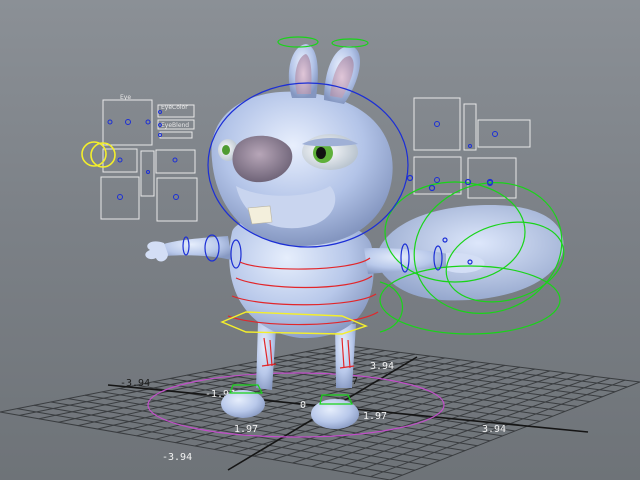 The width and height of the screenshot is (640, 480). I want to click on grid-label-left-far: -3.94, so click(135, 383).